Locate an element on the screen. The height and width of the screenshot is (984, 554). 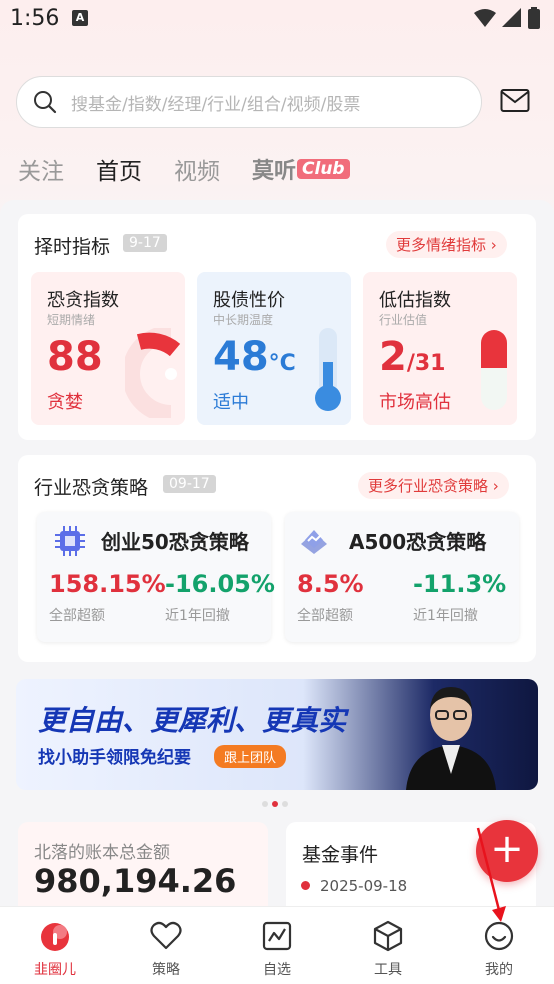
banner-title: 更自由、更犀利、更真实 is located at coordinates (192, 720).